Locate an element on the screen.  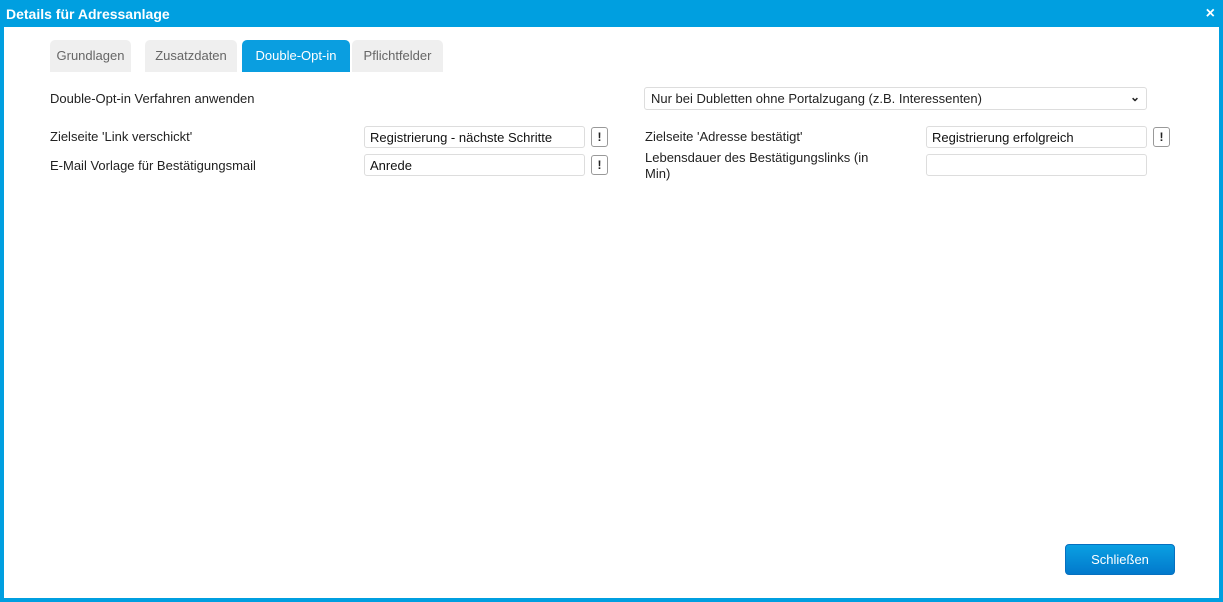
doi-label: Double-Opt-in Verfahren anwenden is located at coordinates (152, 98).